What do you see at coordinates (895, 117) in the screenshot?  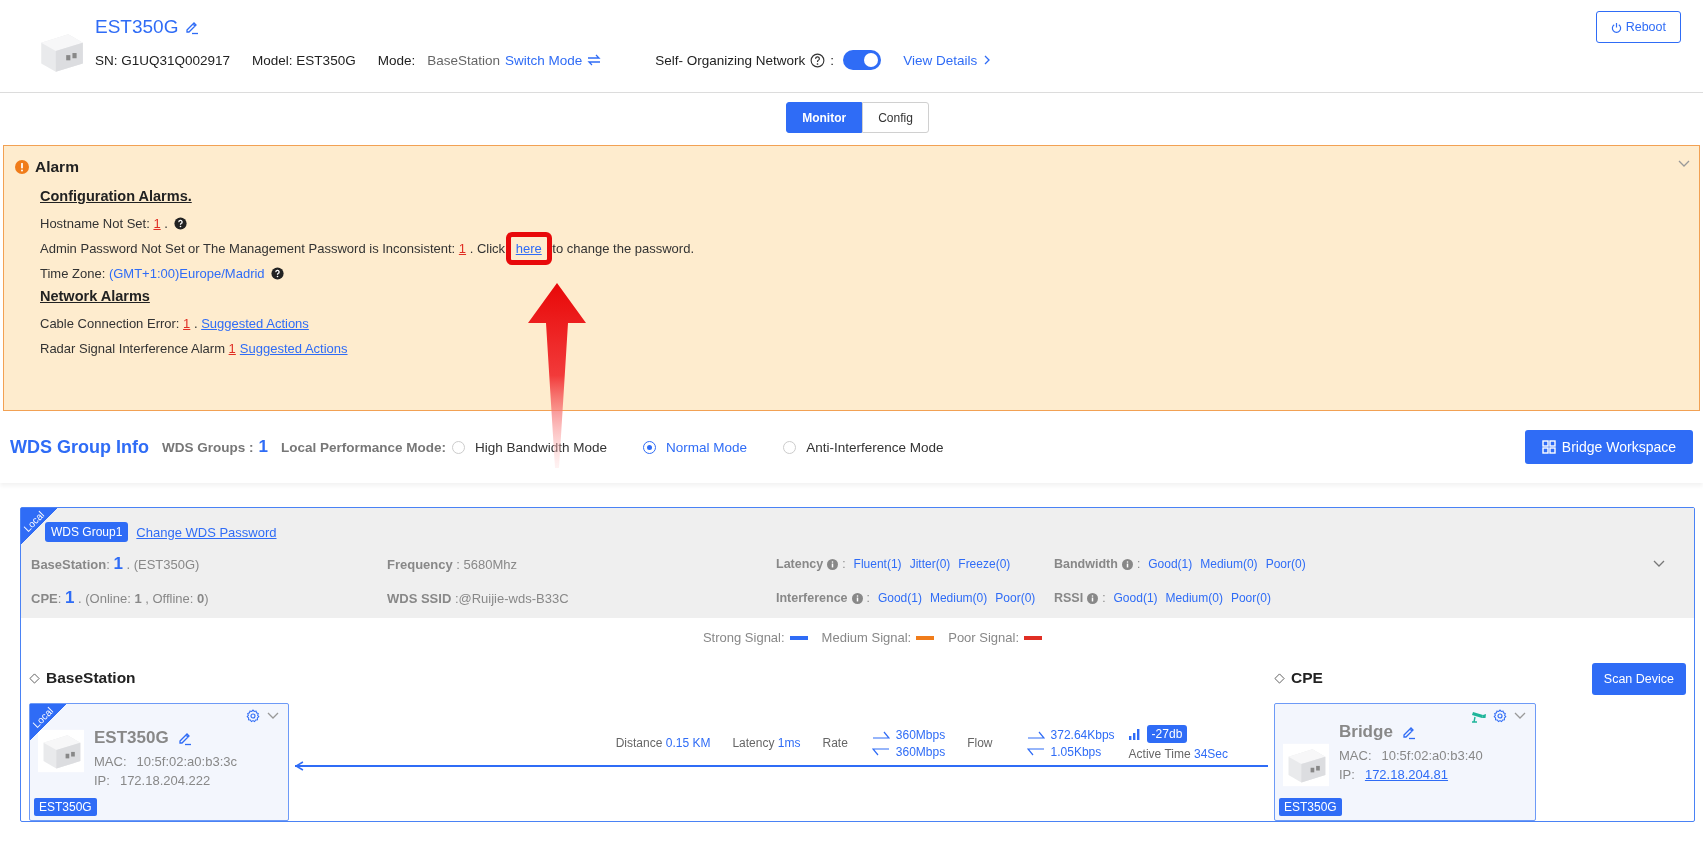 I see `view-tab: Config` at bounding box center [895, 117].